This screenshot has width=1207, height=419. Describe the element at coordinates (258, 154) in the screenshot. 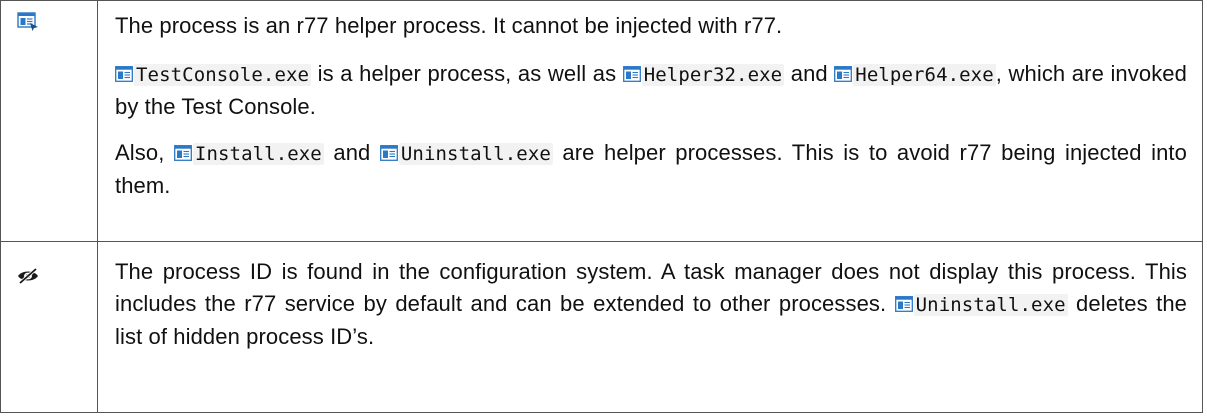

I see `file-name: Install.exe` at that location.